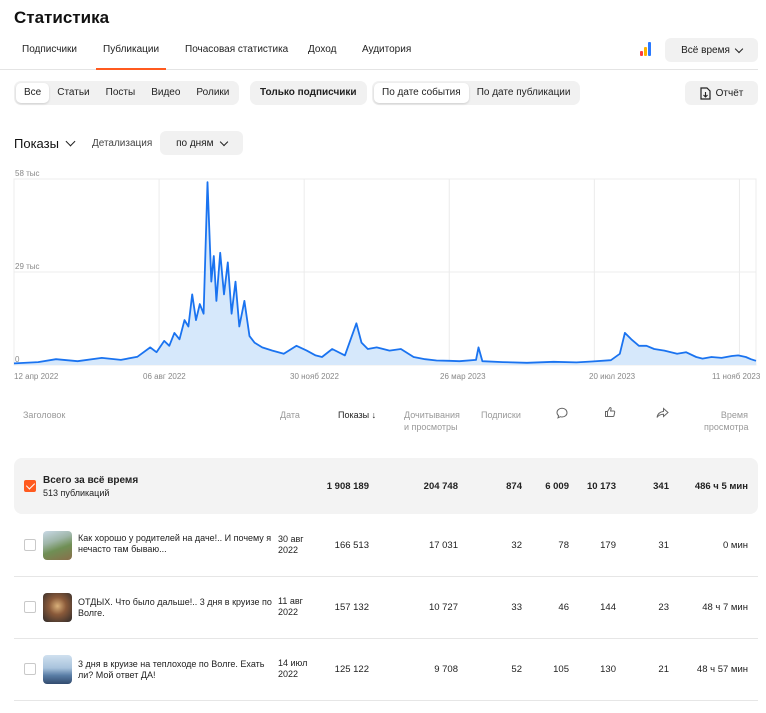 This screenshot has height=713, width=766. I want to click on content-type-filter: Все Статьи Посты Видео Ролики, so click(127, 93).